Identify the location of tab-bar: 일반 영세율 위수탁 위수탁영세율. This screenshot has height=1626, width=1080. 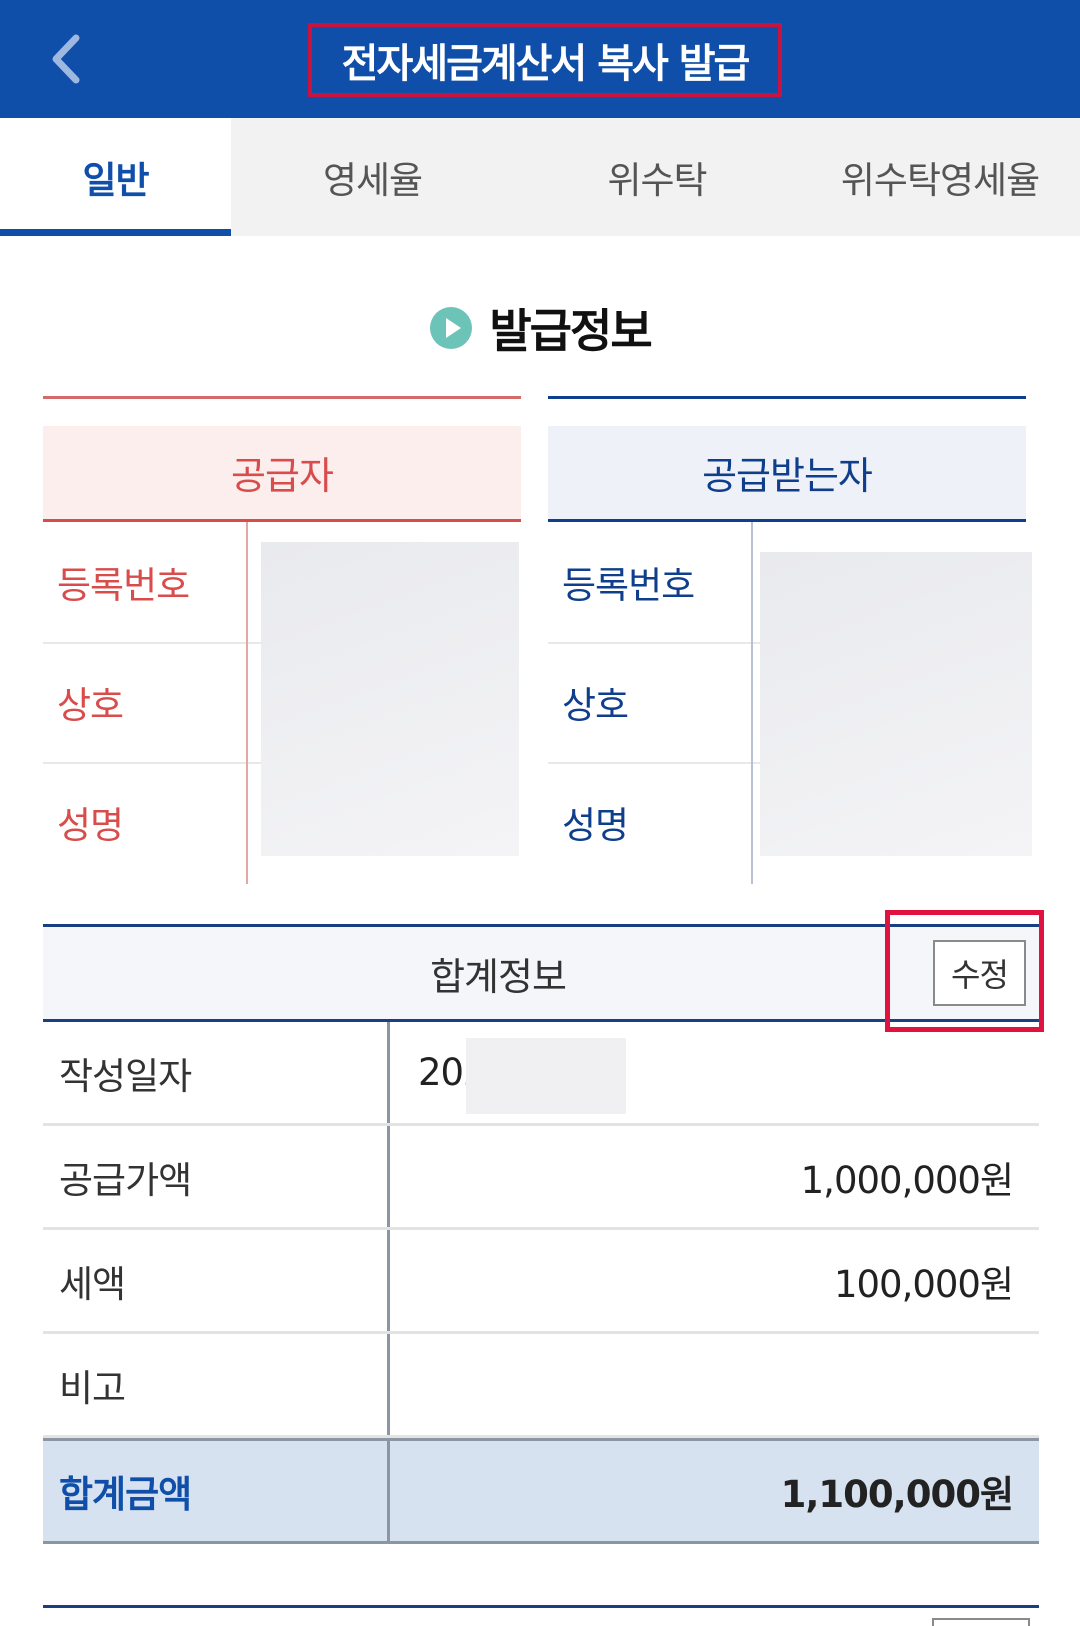
(540, 177).